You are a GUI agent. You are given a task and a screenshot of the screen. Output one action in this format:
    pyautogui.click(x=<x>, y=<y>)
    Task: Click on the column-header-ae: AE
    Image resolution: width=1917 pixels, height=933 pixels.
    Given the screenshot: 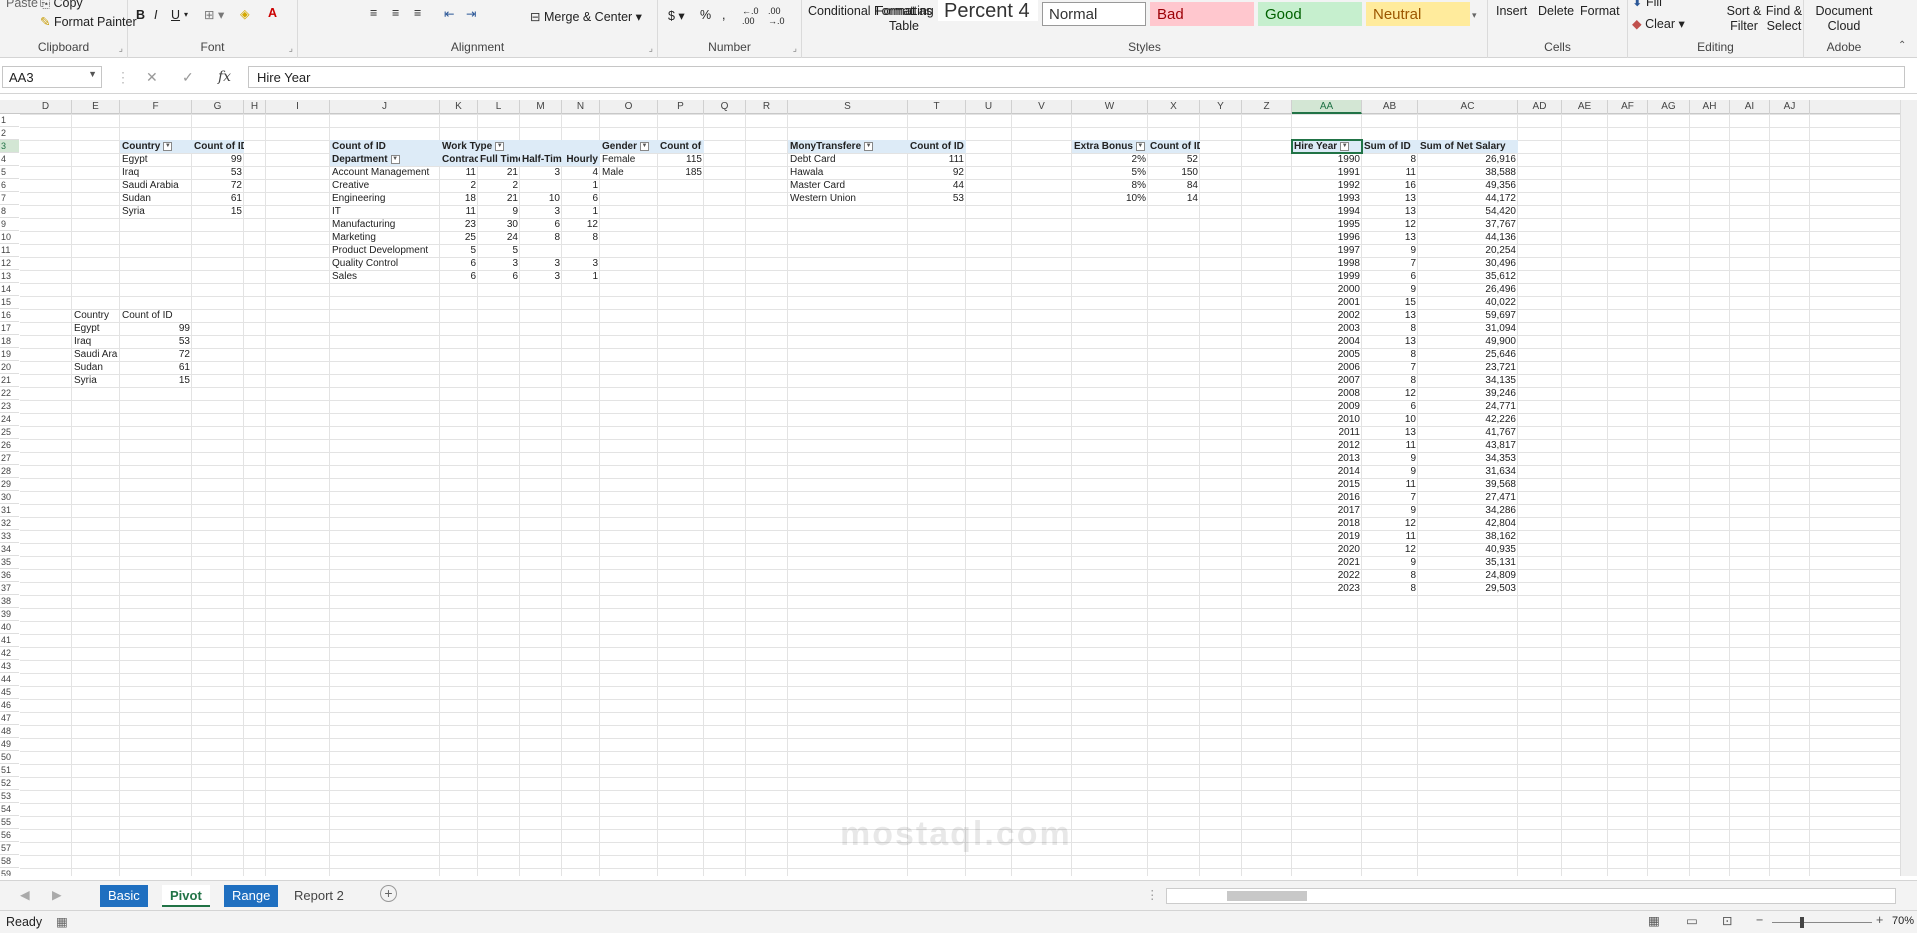 What is the action you would take?
    pyautogui.click(x=1585, y=107)
    